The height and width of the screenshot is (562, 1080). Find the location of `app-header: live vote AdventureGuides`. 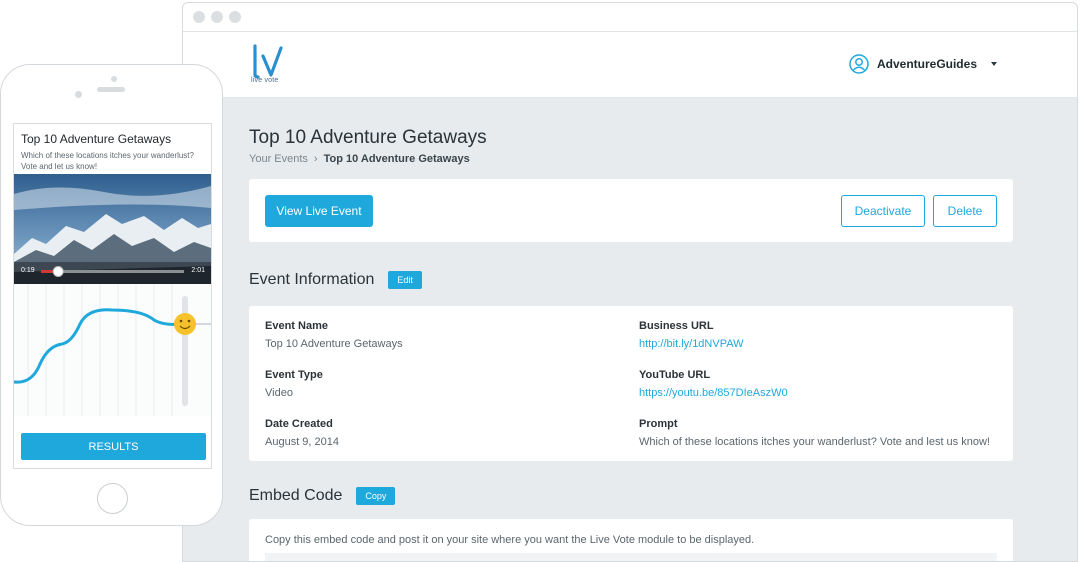

app-header: live vote AdventureGuides is located at coordinates (630, 65).